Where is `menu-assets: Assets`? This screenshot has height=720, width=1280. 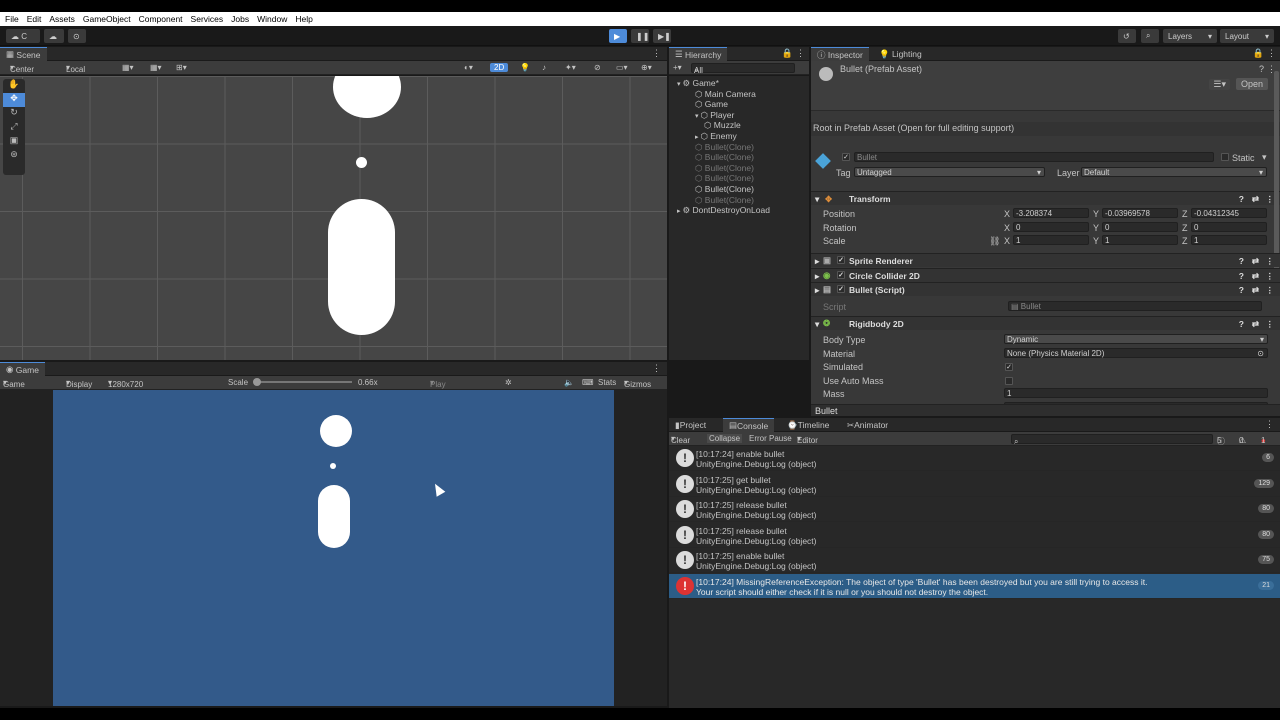
menu-assets: Assets is located at coordinates (62, 19).